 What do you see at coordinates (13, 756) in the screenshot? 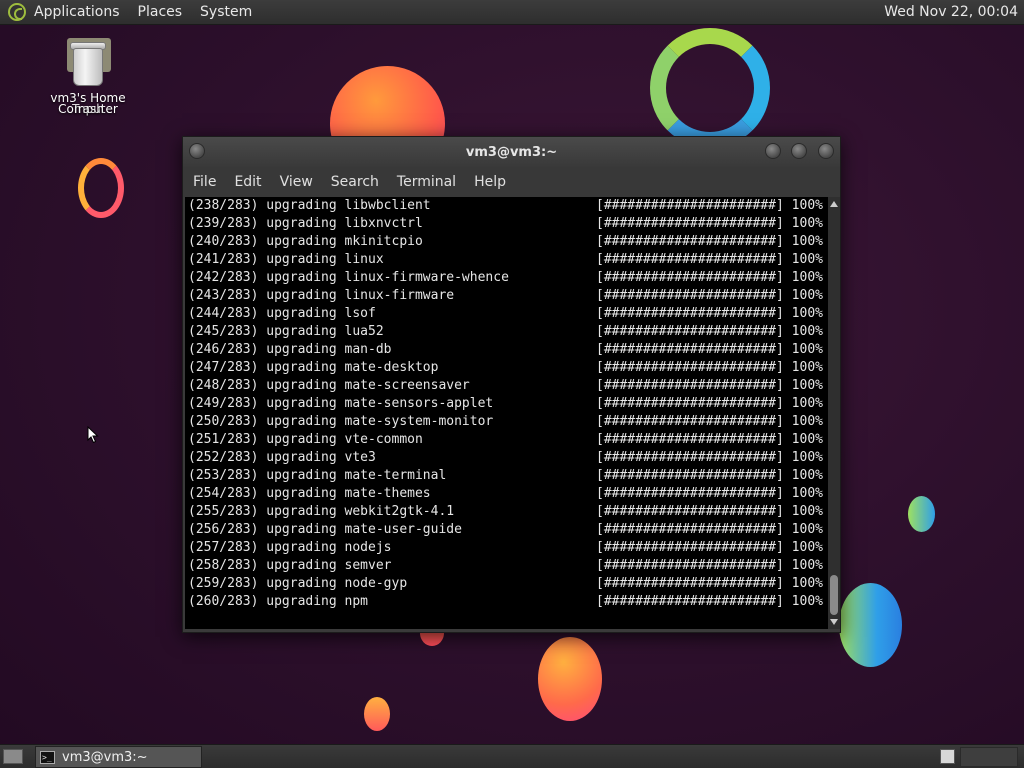
I see `show-desktop-icon` at bounding box center [13, 756].